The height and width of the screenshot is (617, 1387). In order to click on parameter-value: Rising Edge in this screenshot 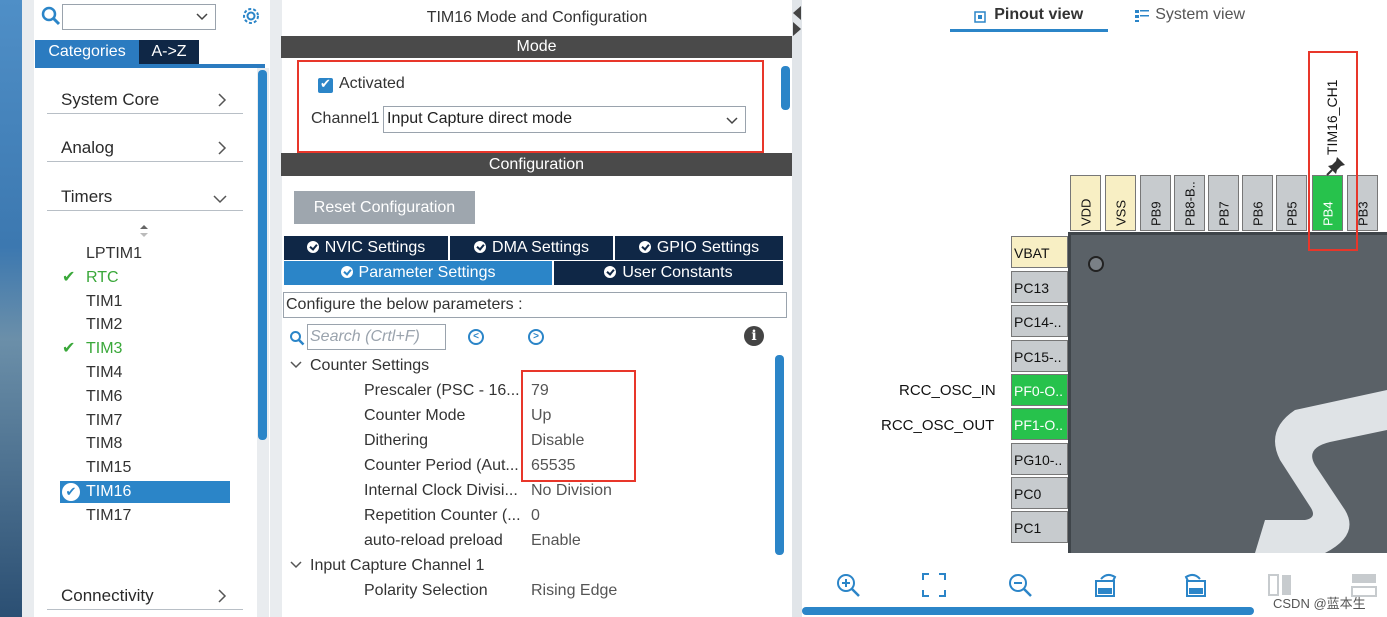, I will do `click(574, 591)`.